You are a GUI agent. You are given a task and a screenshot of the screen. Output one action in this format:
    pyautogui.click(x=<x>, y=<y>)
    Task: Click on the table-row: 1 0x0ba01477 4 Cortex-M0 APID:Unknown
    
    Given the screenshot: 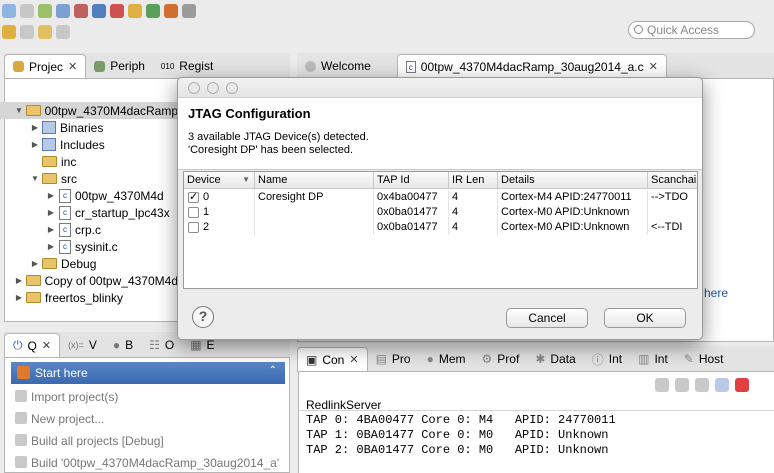 What is the action you would take?
    pyautogui.click(x=440, y=212)
    